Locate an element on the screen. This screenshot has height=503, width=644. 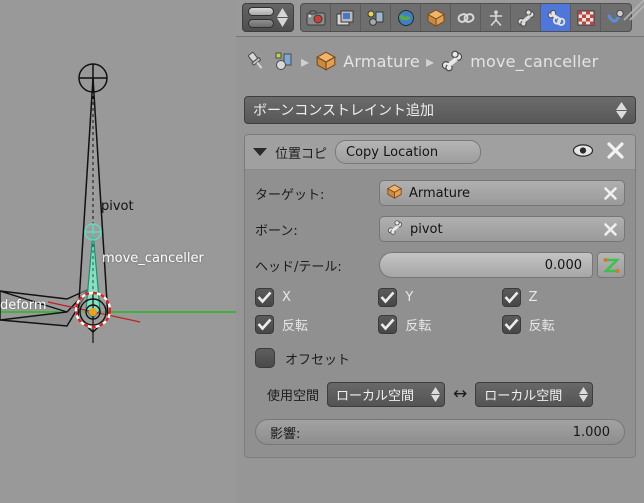
add-bone-constraint-dropdown: ボーンコンストレイント追加 is located at coordinates (440, 110).